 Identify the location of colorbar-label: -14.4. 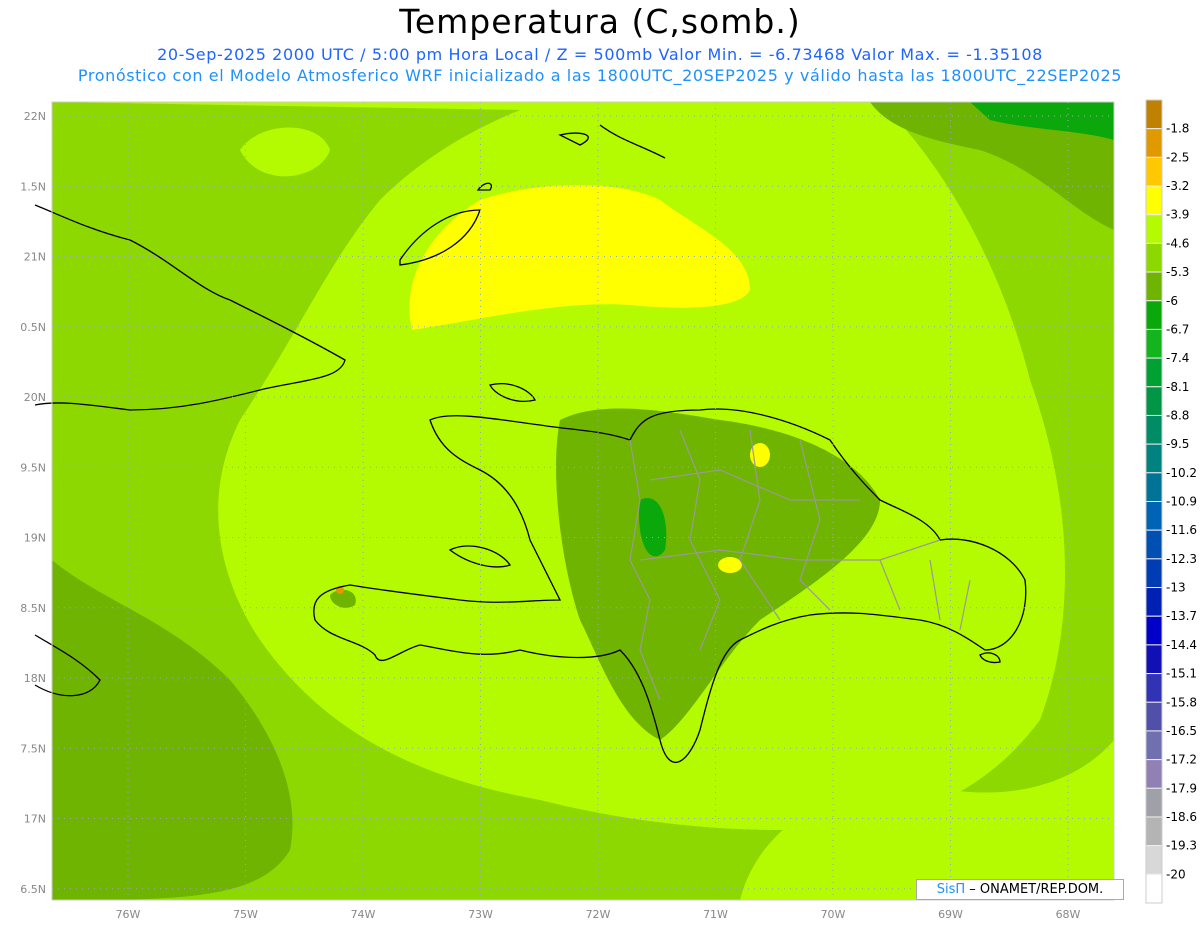
(1181, 645).